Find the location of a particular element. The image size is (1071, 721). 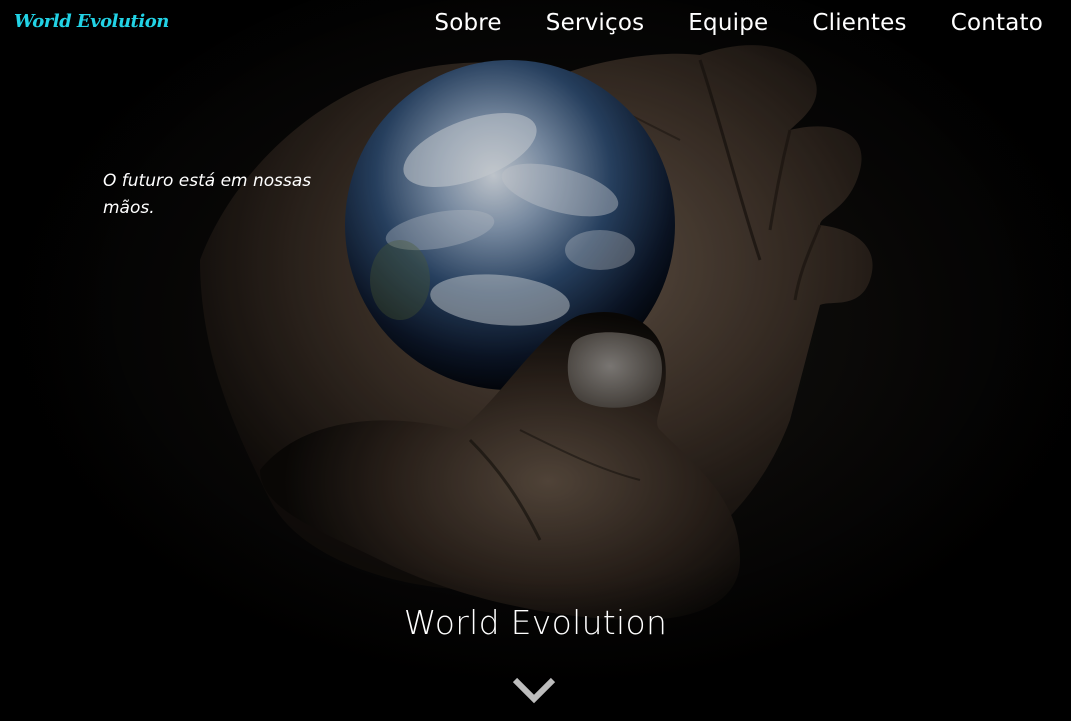

brand-logo: World Evolution is located at coordinates (91, 21).